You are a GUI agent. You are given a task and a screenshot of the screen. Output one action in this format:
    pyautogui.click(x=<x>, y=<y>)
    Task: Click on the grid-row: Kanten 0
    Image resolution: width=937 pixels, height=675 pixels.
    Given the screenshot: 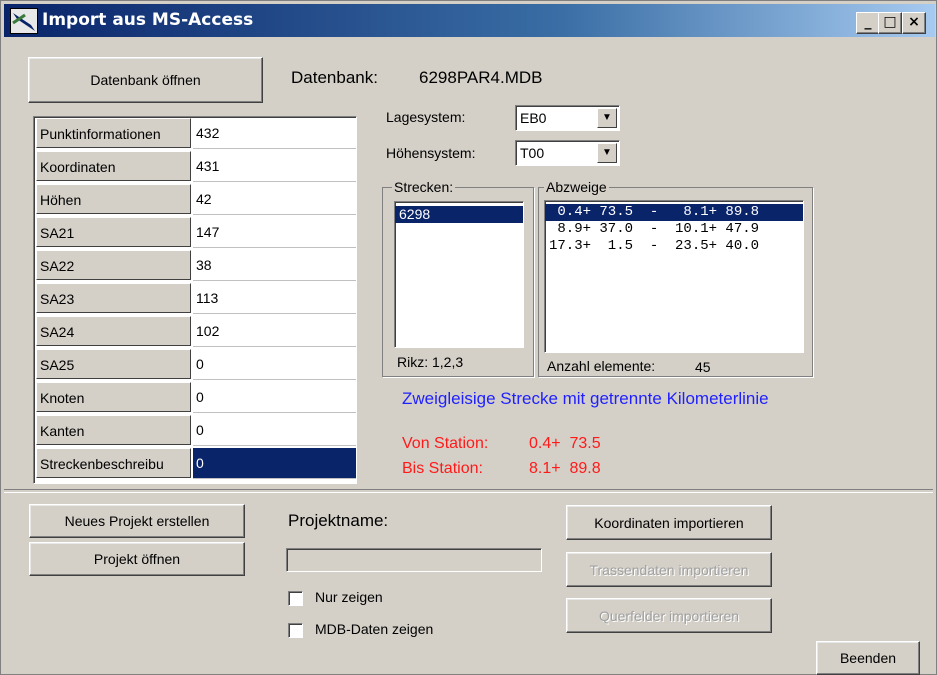 What is the action you would take?
    pyautogui.click(x=196, y=431)
    